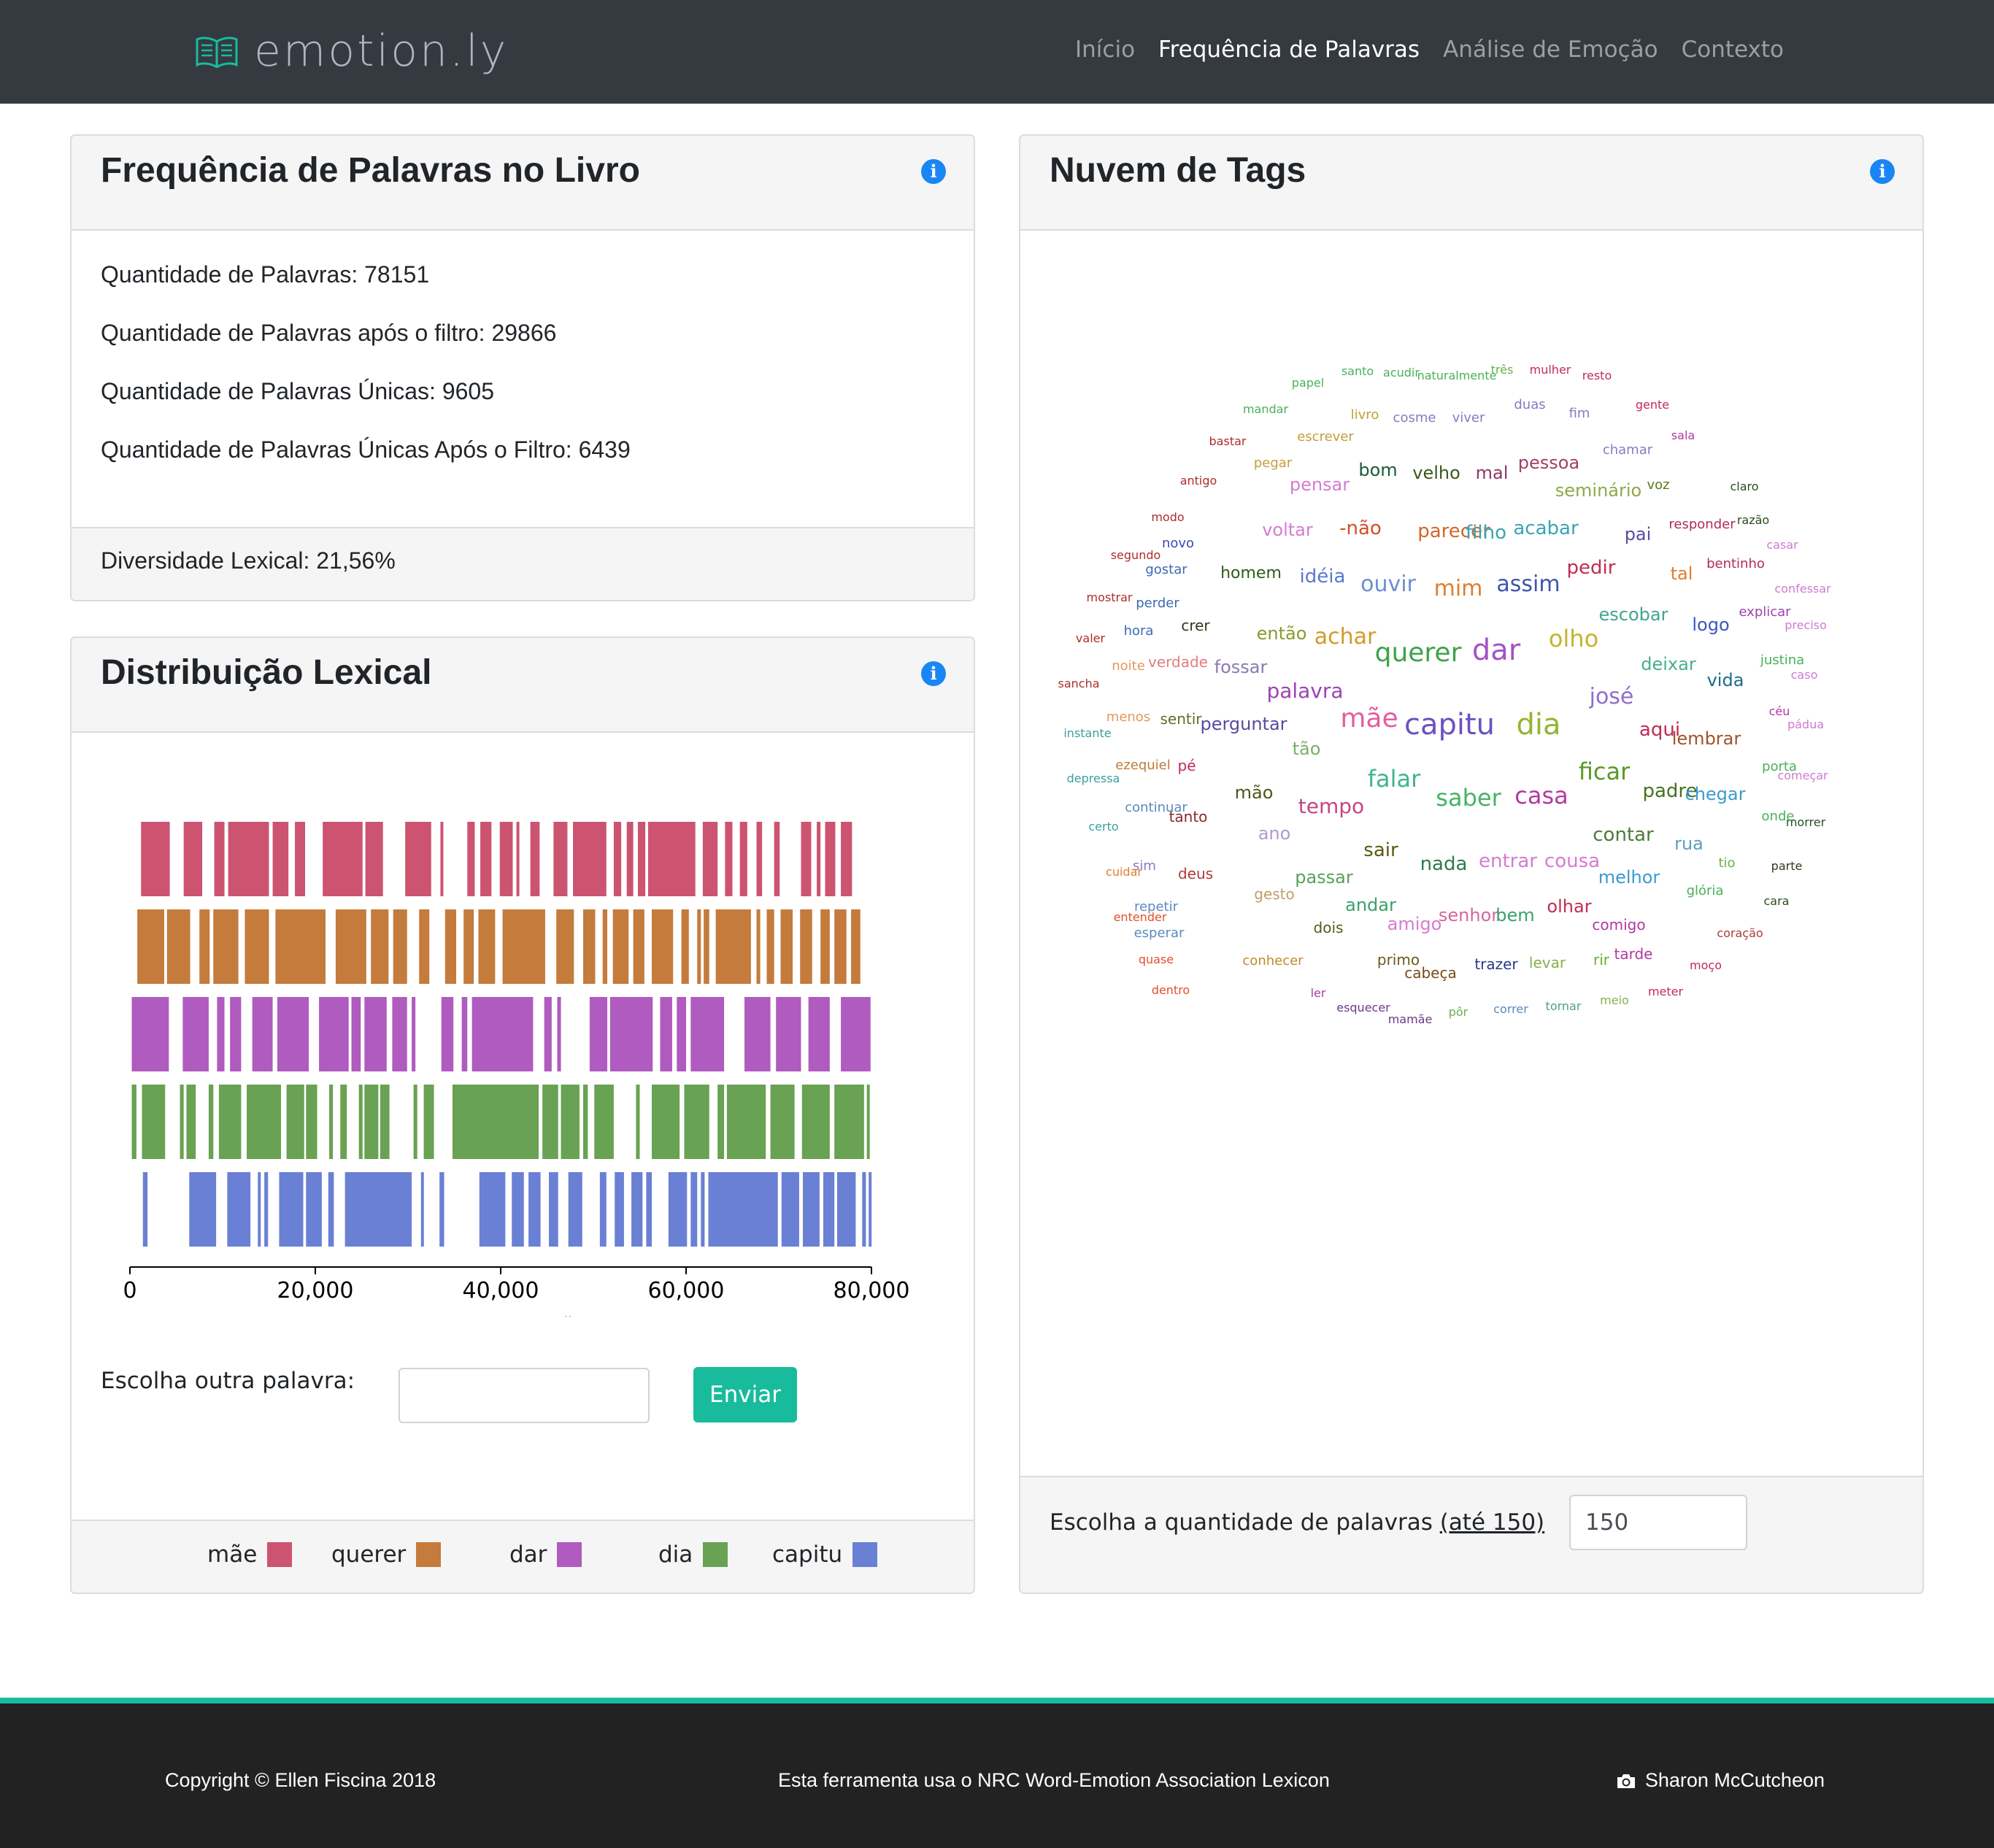 This screenshot has height=1848, width=1994. I want to click on tag-word: querer, so click(1418, 653).